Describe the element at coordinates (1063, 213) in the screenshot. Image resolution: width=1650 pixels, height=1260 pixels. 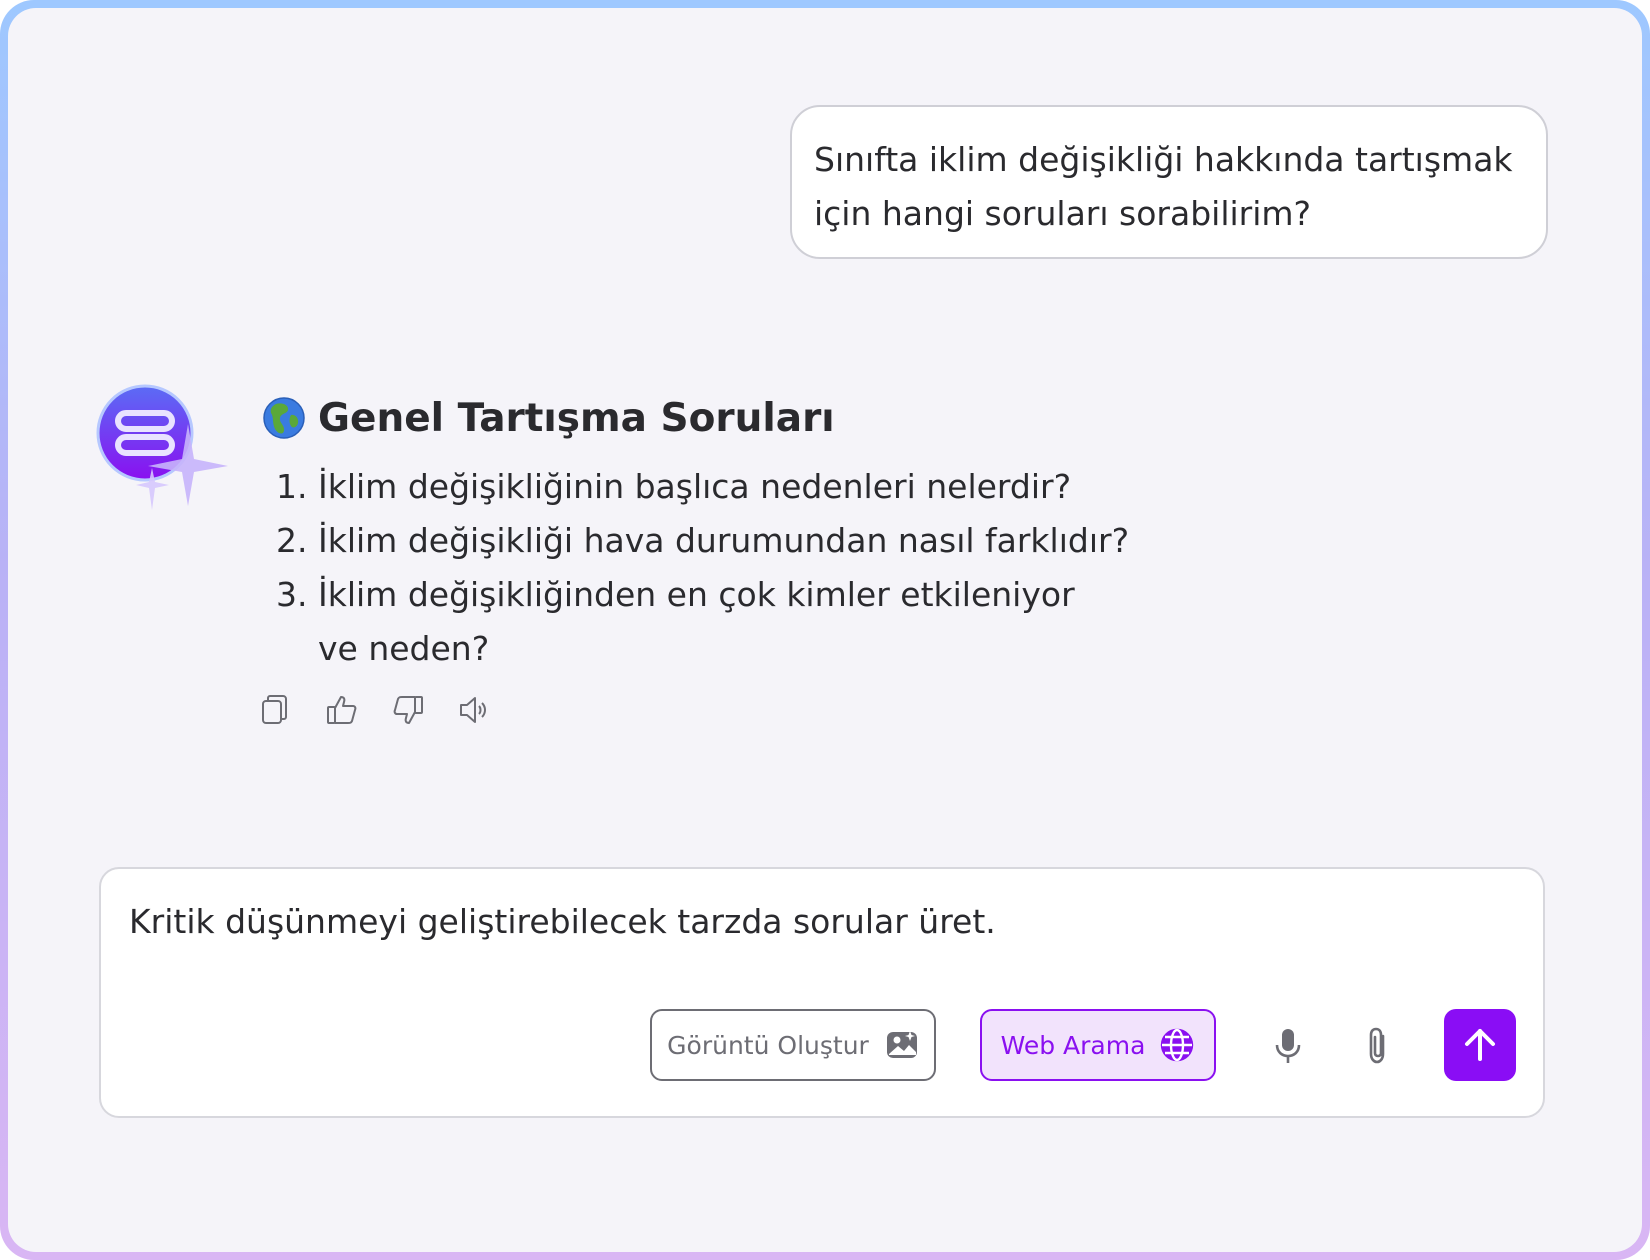
I see `user-message-line-2: için hangi soruları sorabilirim?` at that location.